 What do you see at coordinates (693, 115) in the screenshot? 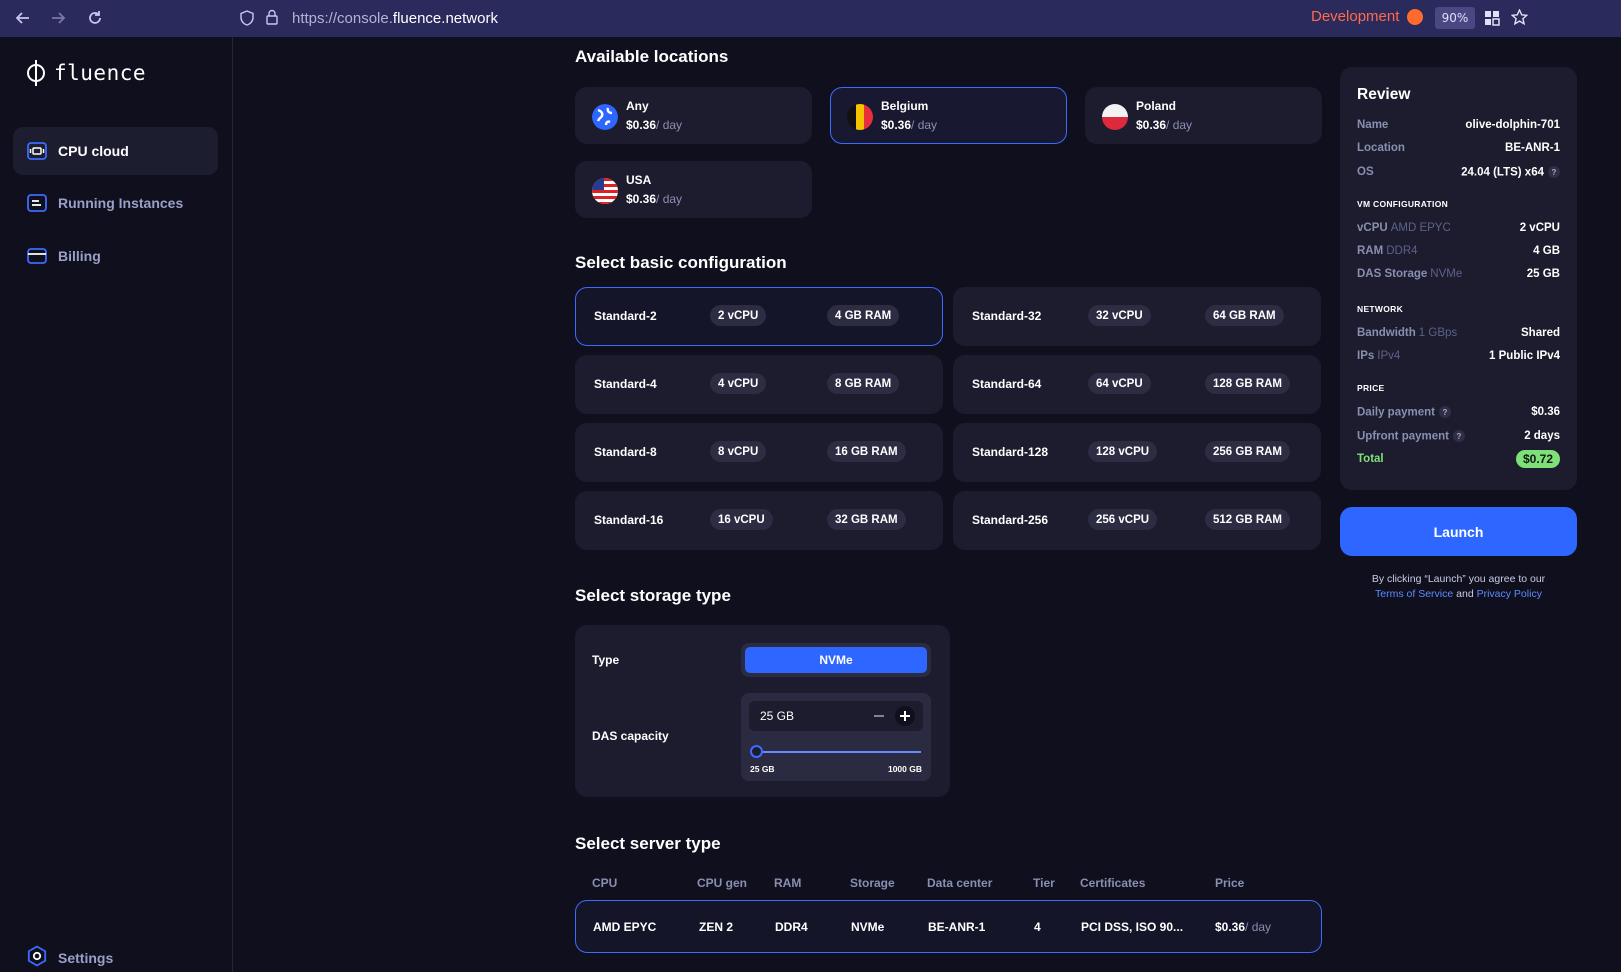
I see `location-card-any: Any $0.36/ day` at bounding box center [693, 115].